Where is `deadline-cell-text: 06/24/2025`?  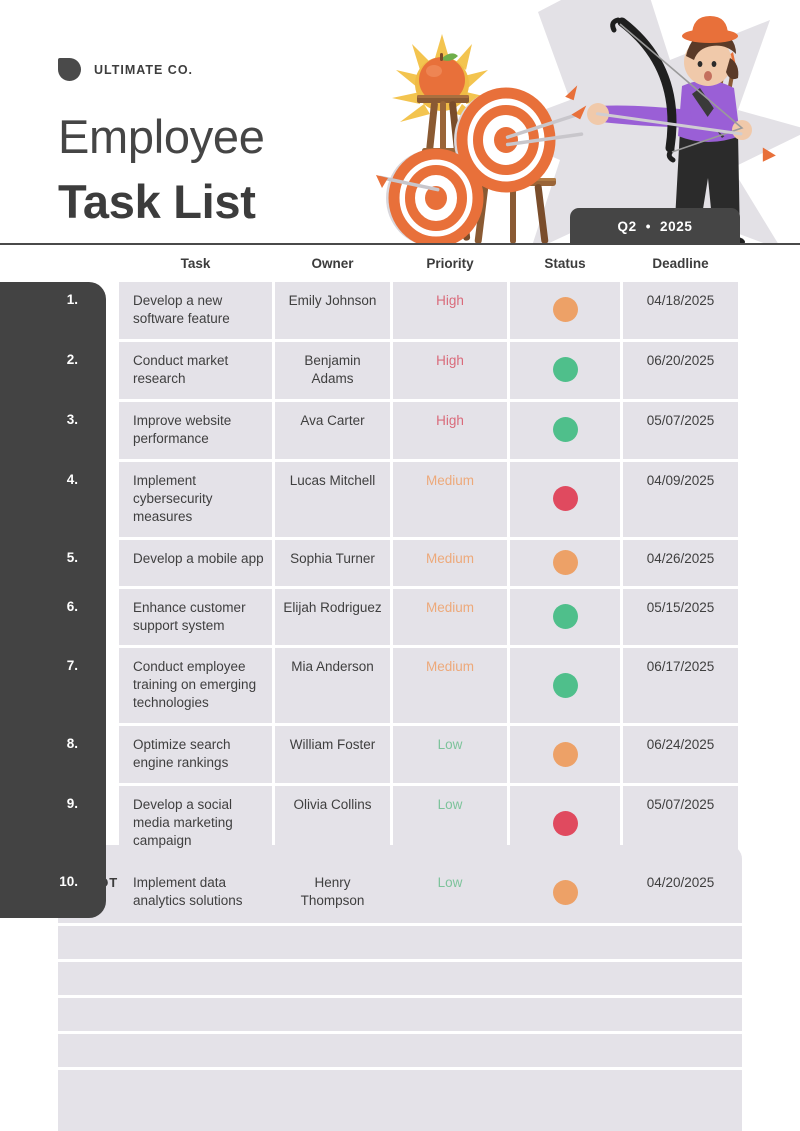 deadline-cell-text: 06/24/2025 is located at coordinates (680, 745).